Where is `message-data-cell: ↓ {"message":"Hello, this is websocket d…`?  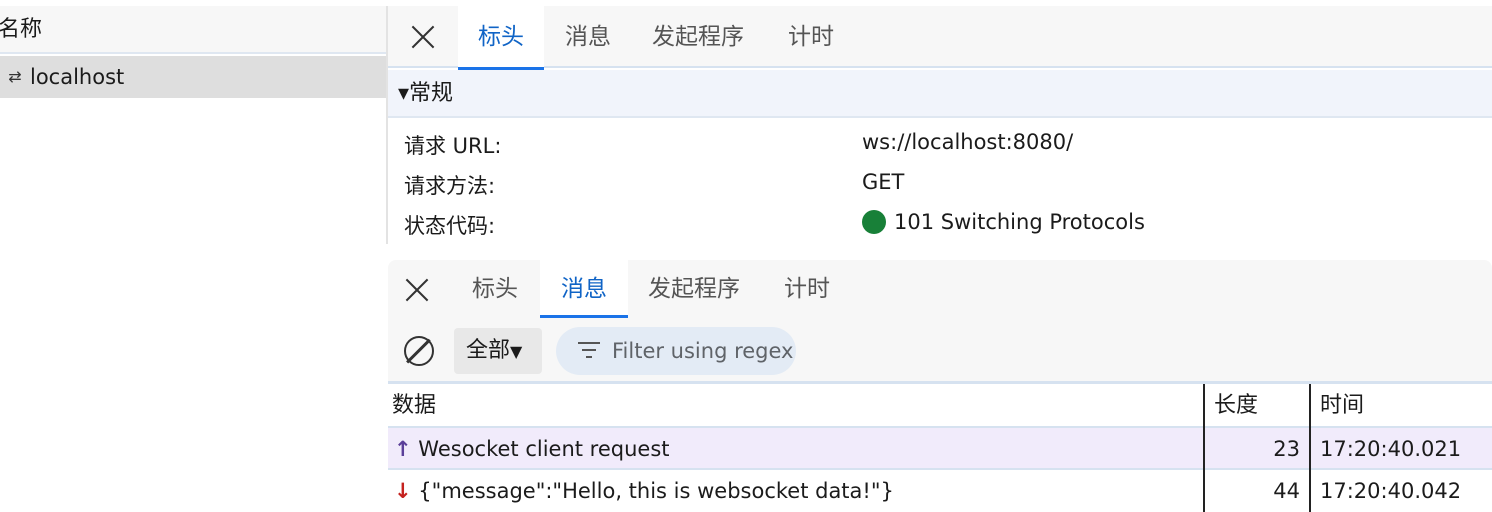 message-data-cell: ↓ {"message":"Hello, this is websocket d… is located at coordinates (644, 491).